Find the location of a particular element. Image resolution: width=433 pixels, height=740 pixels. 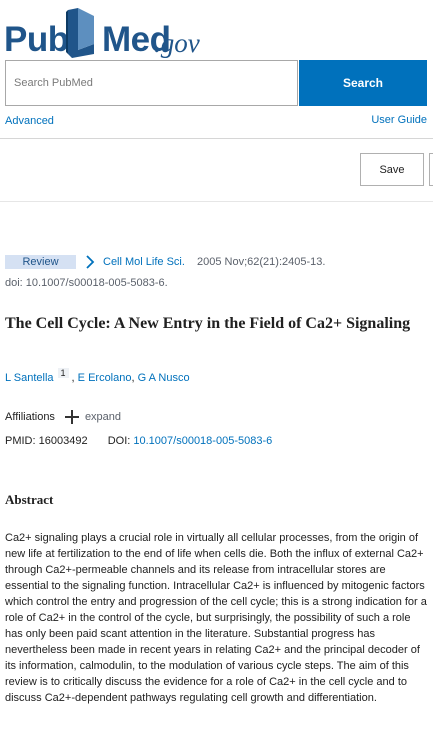

affiliations-toggle: Affiliations expand is located at coordinates (63, 417).